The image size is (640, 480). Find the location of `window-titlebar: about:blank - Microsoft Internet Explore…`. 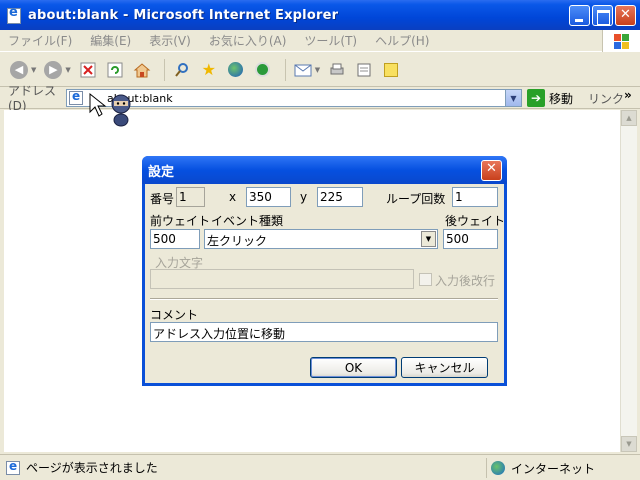

window-titlebar: about:blank - Microsoft Internet Explore… is located at coordinates (320, 15).